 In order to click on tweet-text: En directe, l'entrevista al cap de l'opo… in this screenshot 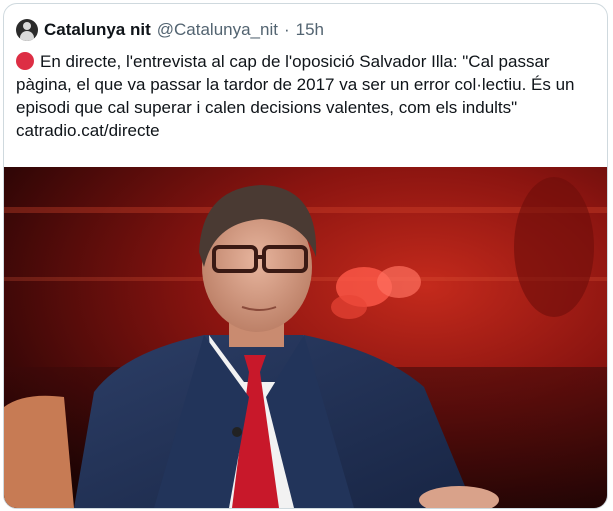, I will do `click(295, 84)`.